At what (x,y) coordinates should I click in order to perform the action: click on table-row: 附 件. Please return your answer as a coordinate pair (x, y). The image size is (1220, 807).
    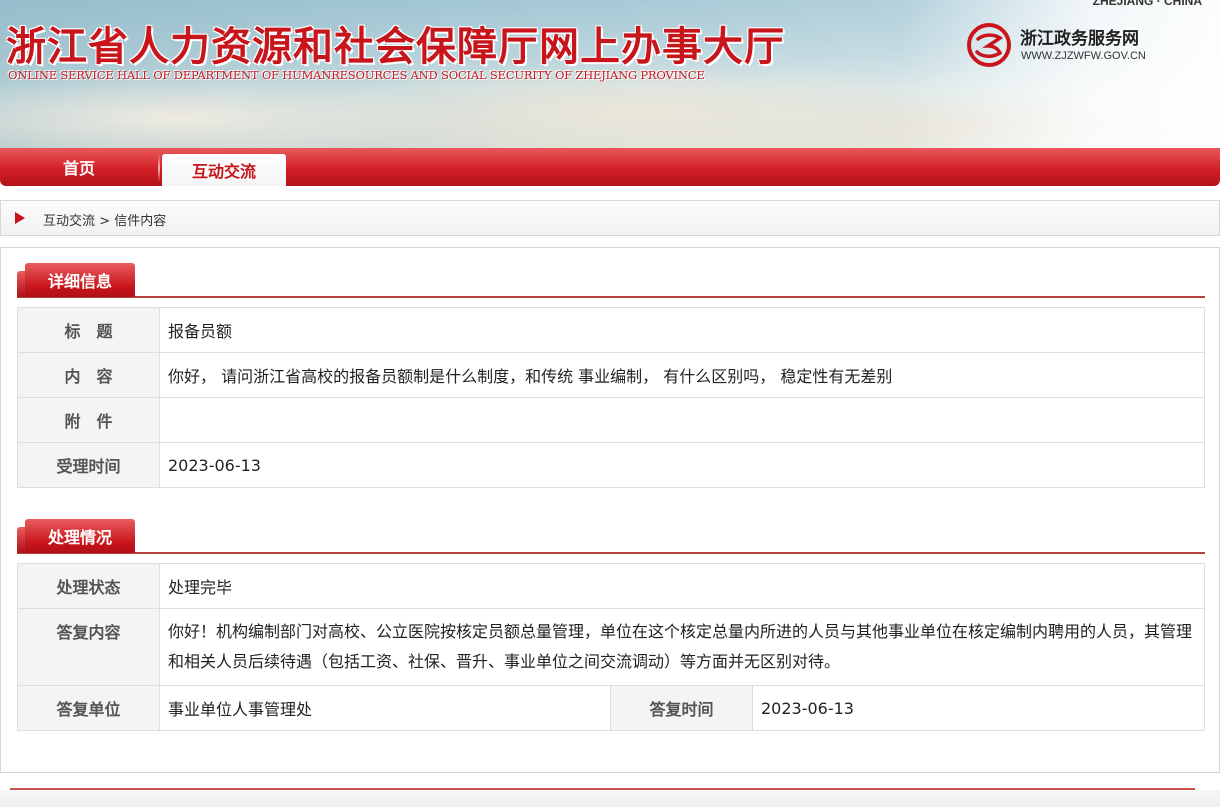
    Looking at the image, I should click on (611, 420).